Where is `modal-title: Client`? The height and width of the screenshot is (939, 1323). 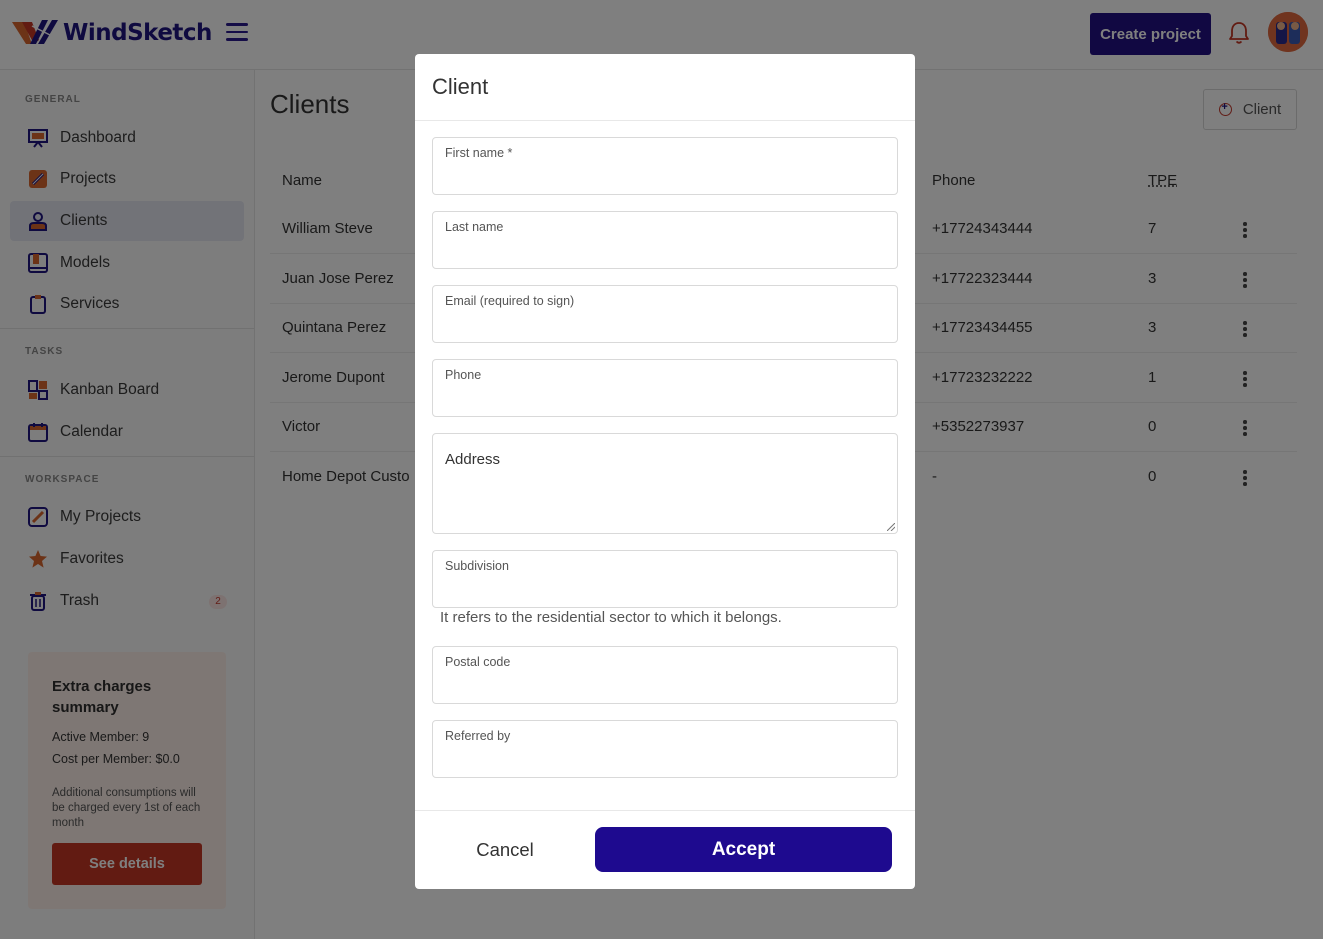 modal-title: Client is located at coordinates (460, 86).